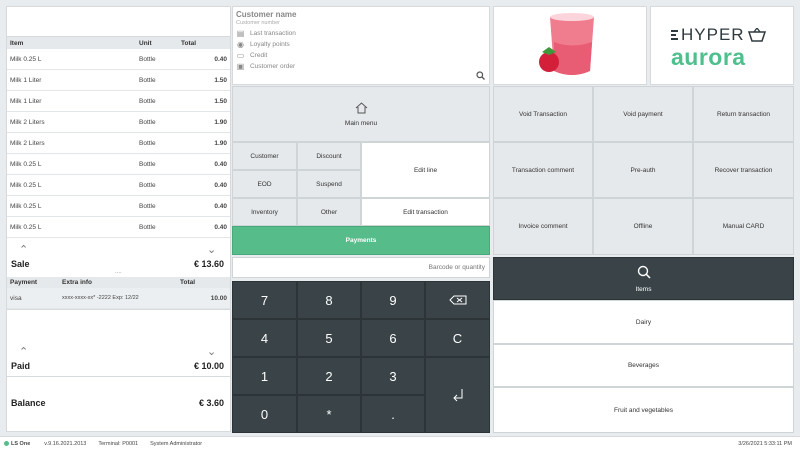 The width and height of the screenshot is (800, 450). I want to click on truck-icon: ▣, so click(240, 66).